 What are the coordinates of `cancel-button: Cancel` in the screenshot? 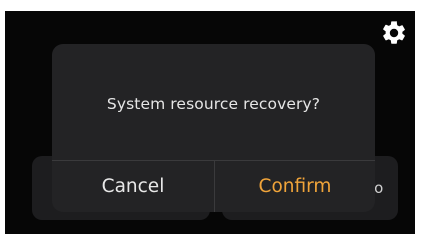 It's located at (133, 186).